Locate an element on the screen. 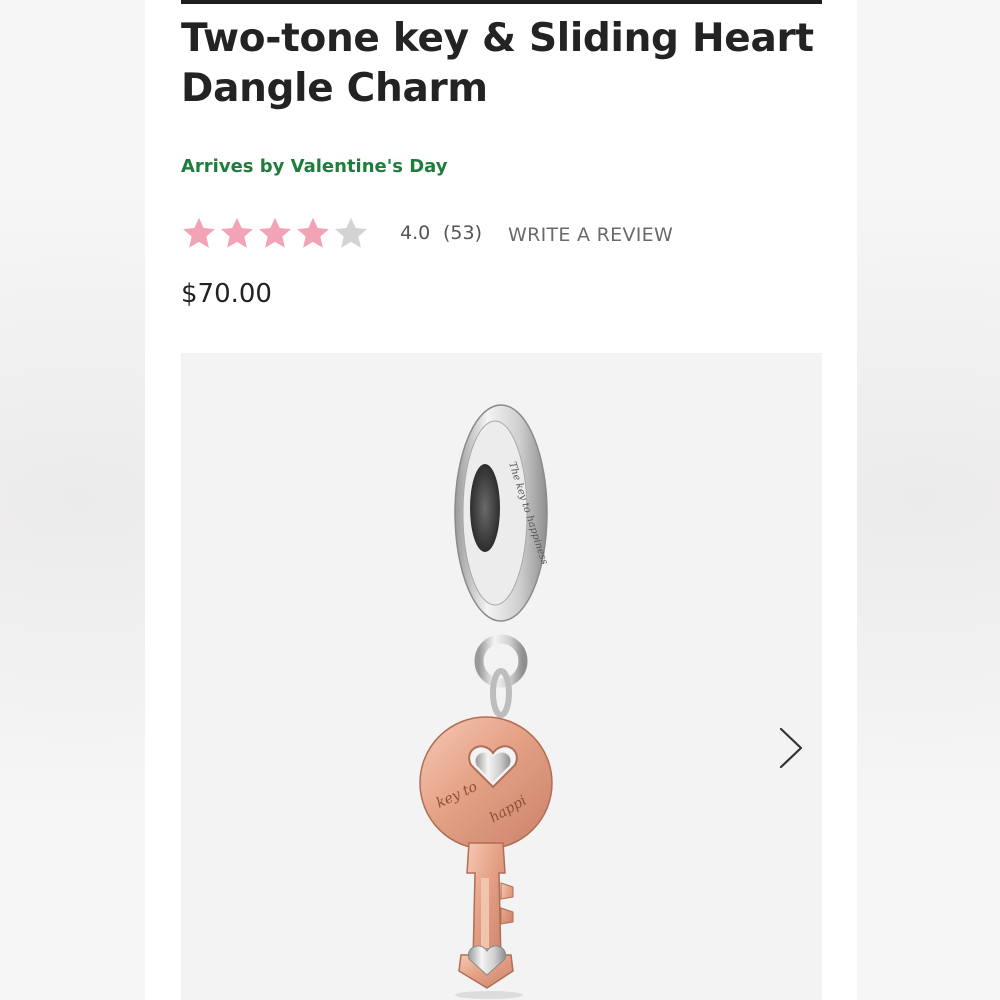  review-count-link: (53) is located at coordinates (462, 233).